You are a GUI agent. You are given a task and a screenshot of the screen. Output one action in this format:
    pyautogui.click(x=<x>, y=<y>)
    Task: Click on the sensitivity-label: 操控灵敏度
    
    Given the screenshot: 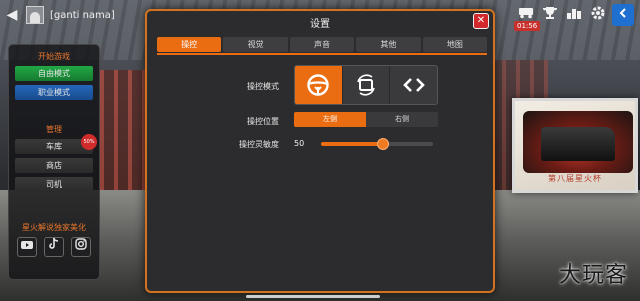 What is the action you would take?
    pyautogui.click(x=259, y=144)
    